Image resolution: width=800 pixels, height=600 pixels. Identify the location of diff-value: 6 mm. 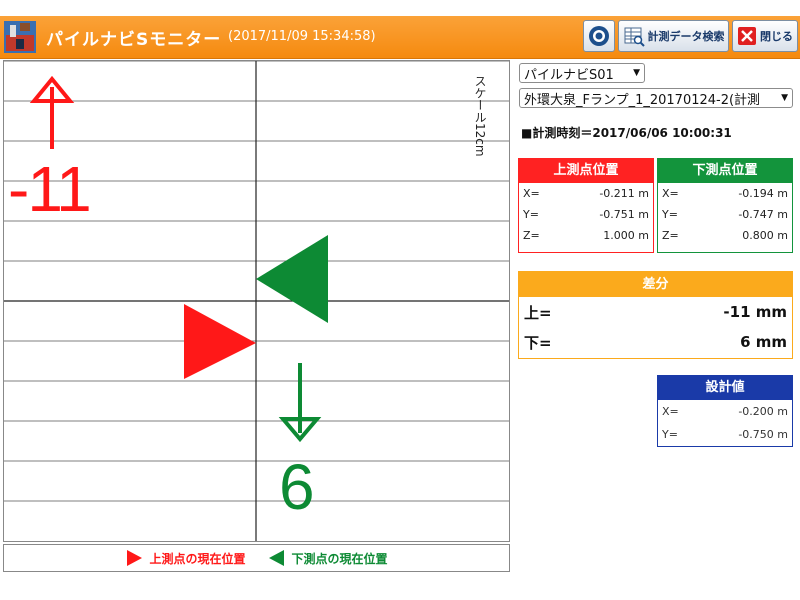
(763, 342).